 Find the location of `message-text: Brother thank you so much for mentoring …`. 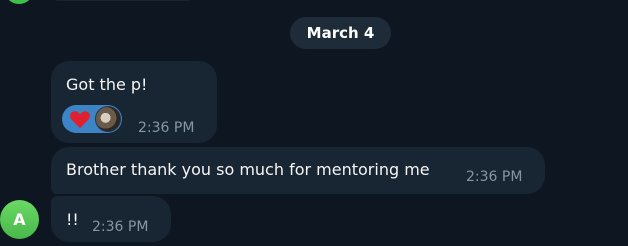

message-text: Brother thank you so much for mentoring … is located at coordinates (248, 169).